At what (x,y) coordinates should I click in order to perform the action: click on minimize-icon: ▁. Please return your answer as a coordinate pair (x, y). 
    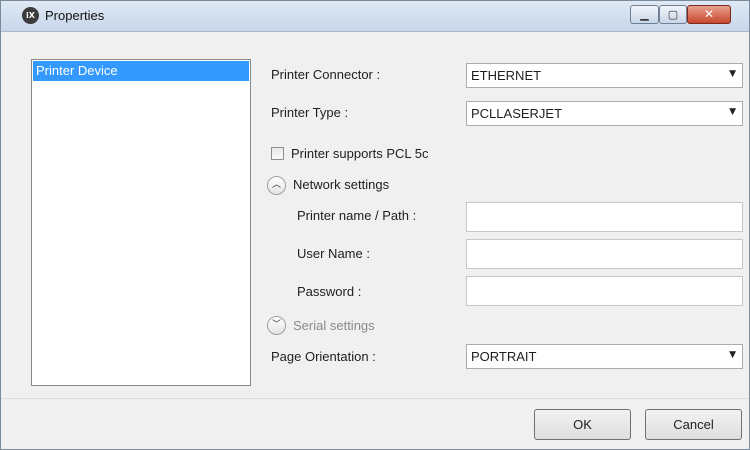
    Looking at the image, I should click on (644, 14).